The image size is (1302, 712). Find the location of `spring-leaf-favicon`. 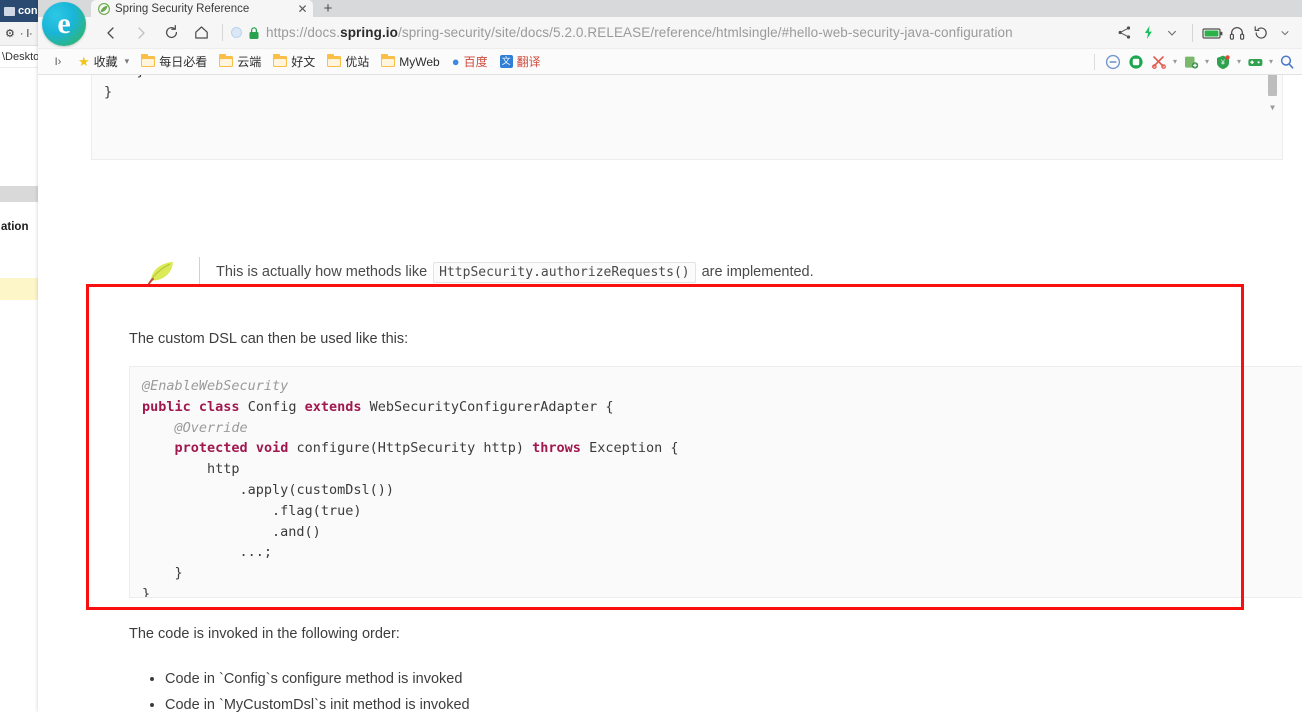

spring-leaf-favicon is located at coordinates (104, 8).